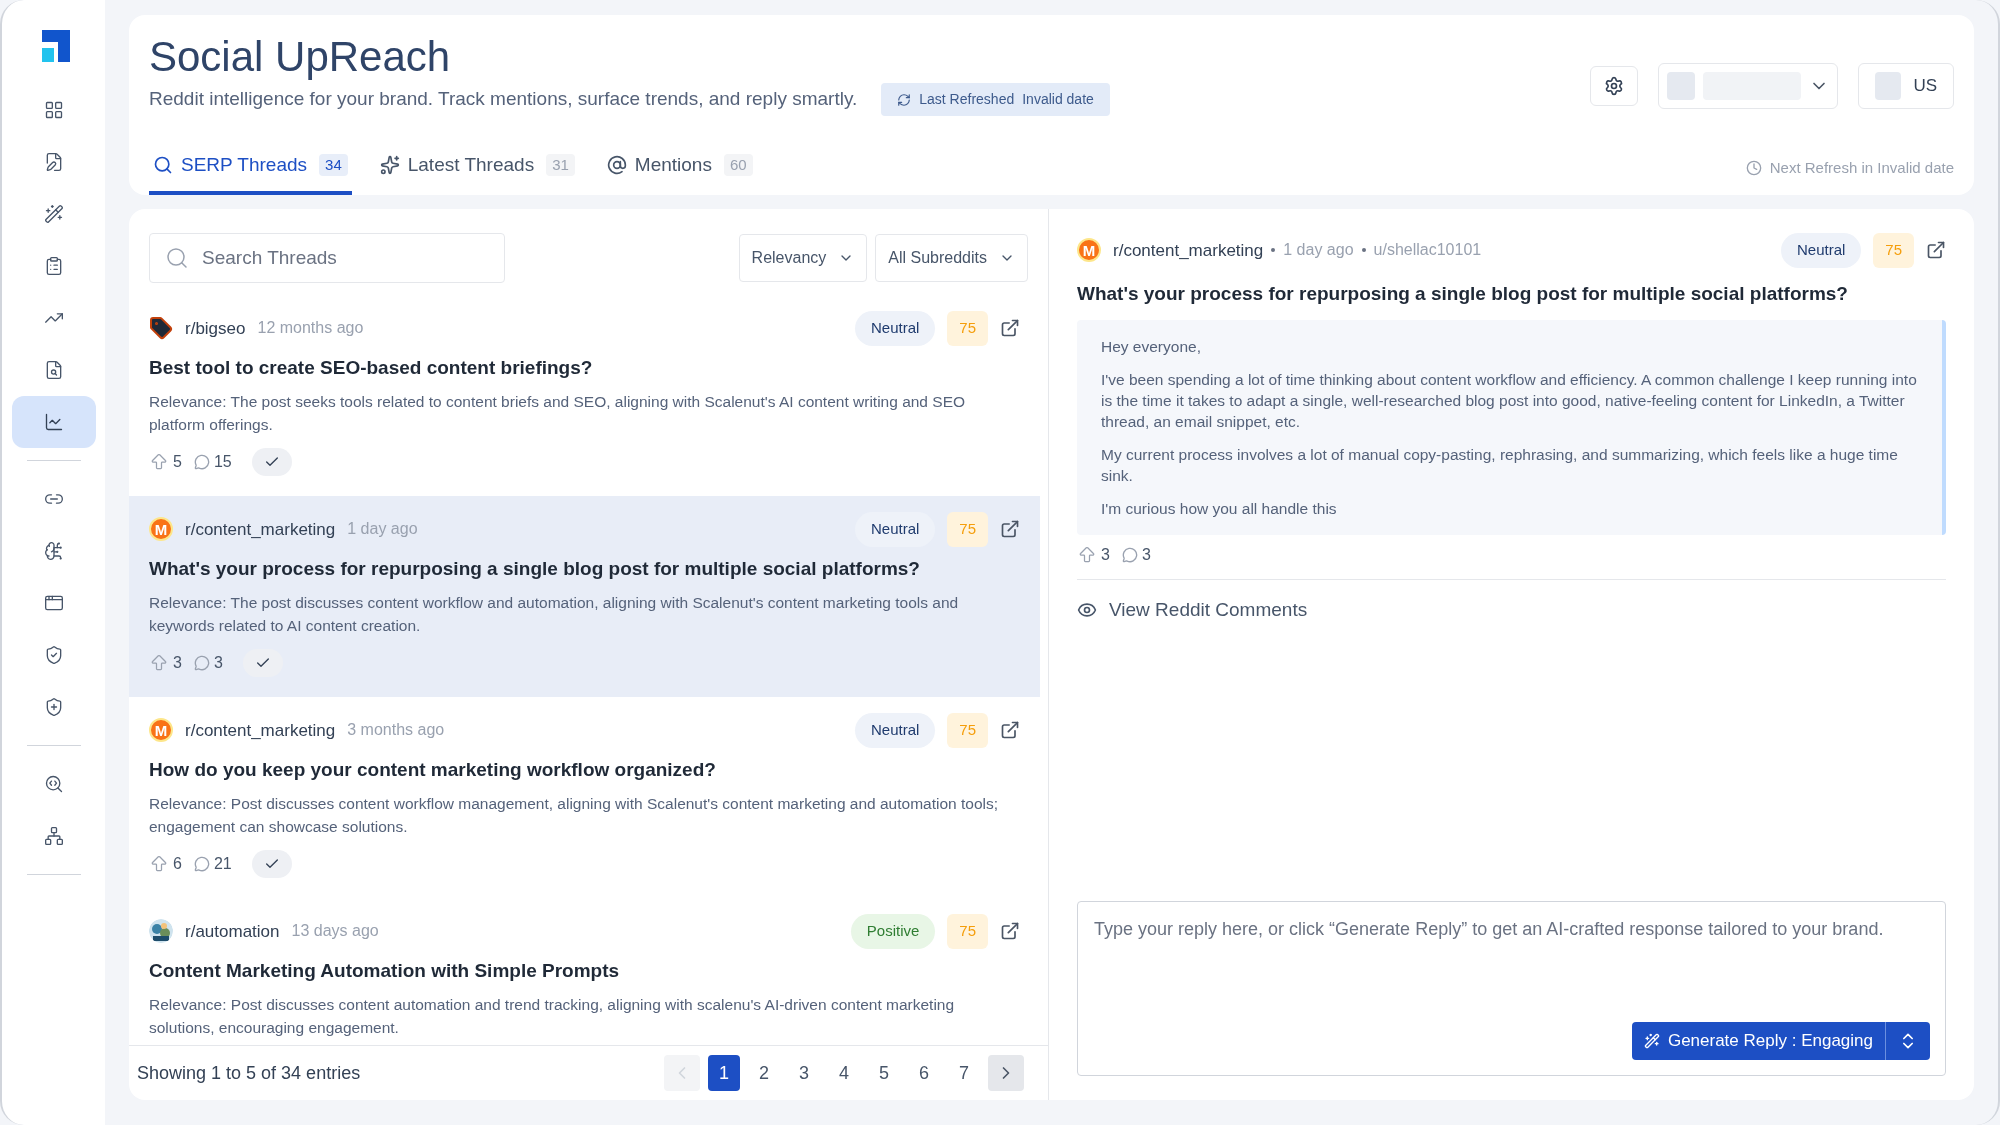 The width and height of the screenshot is (2000, 1125). Describe the element at coordinates (803, 258) in the screenshot. I see `filter-dropdown: Relevancy` at that location.